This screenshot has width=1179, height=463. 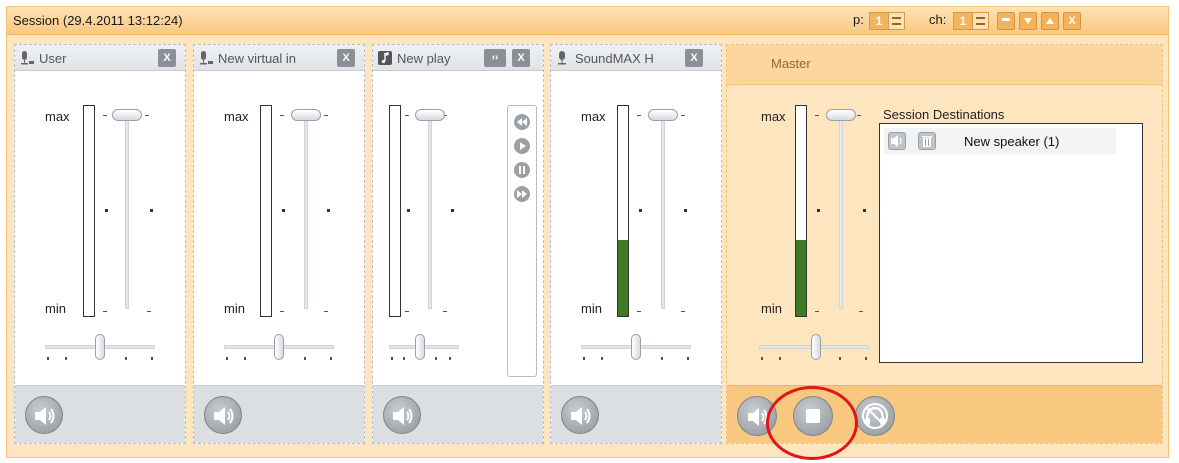 What do you see at coordinates (1028, 21) in the screenshot?
I see `move-down-button` at bounding box center [1028, 21].